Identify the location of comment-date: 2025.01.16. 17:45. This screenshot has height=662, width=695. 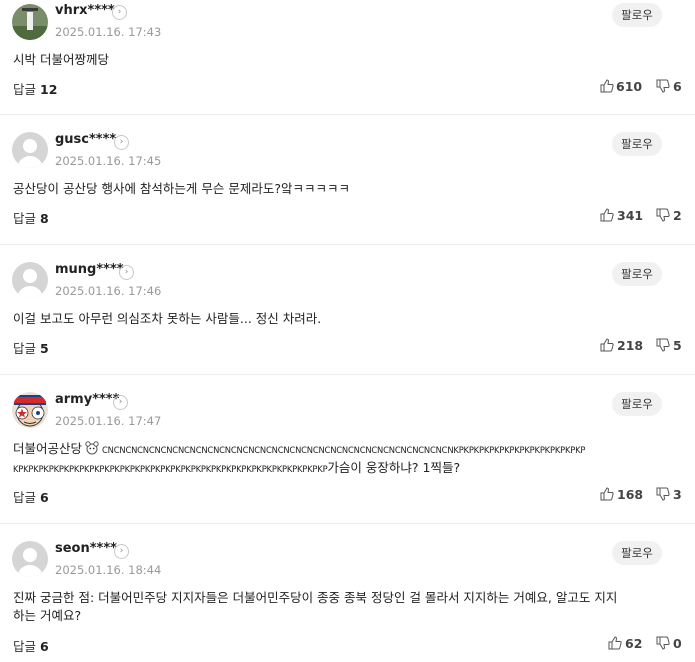
(108, 161).